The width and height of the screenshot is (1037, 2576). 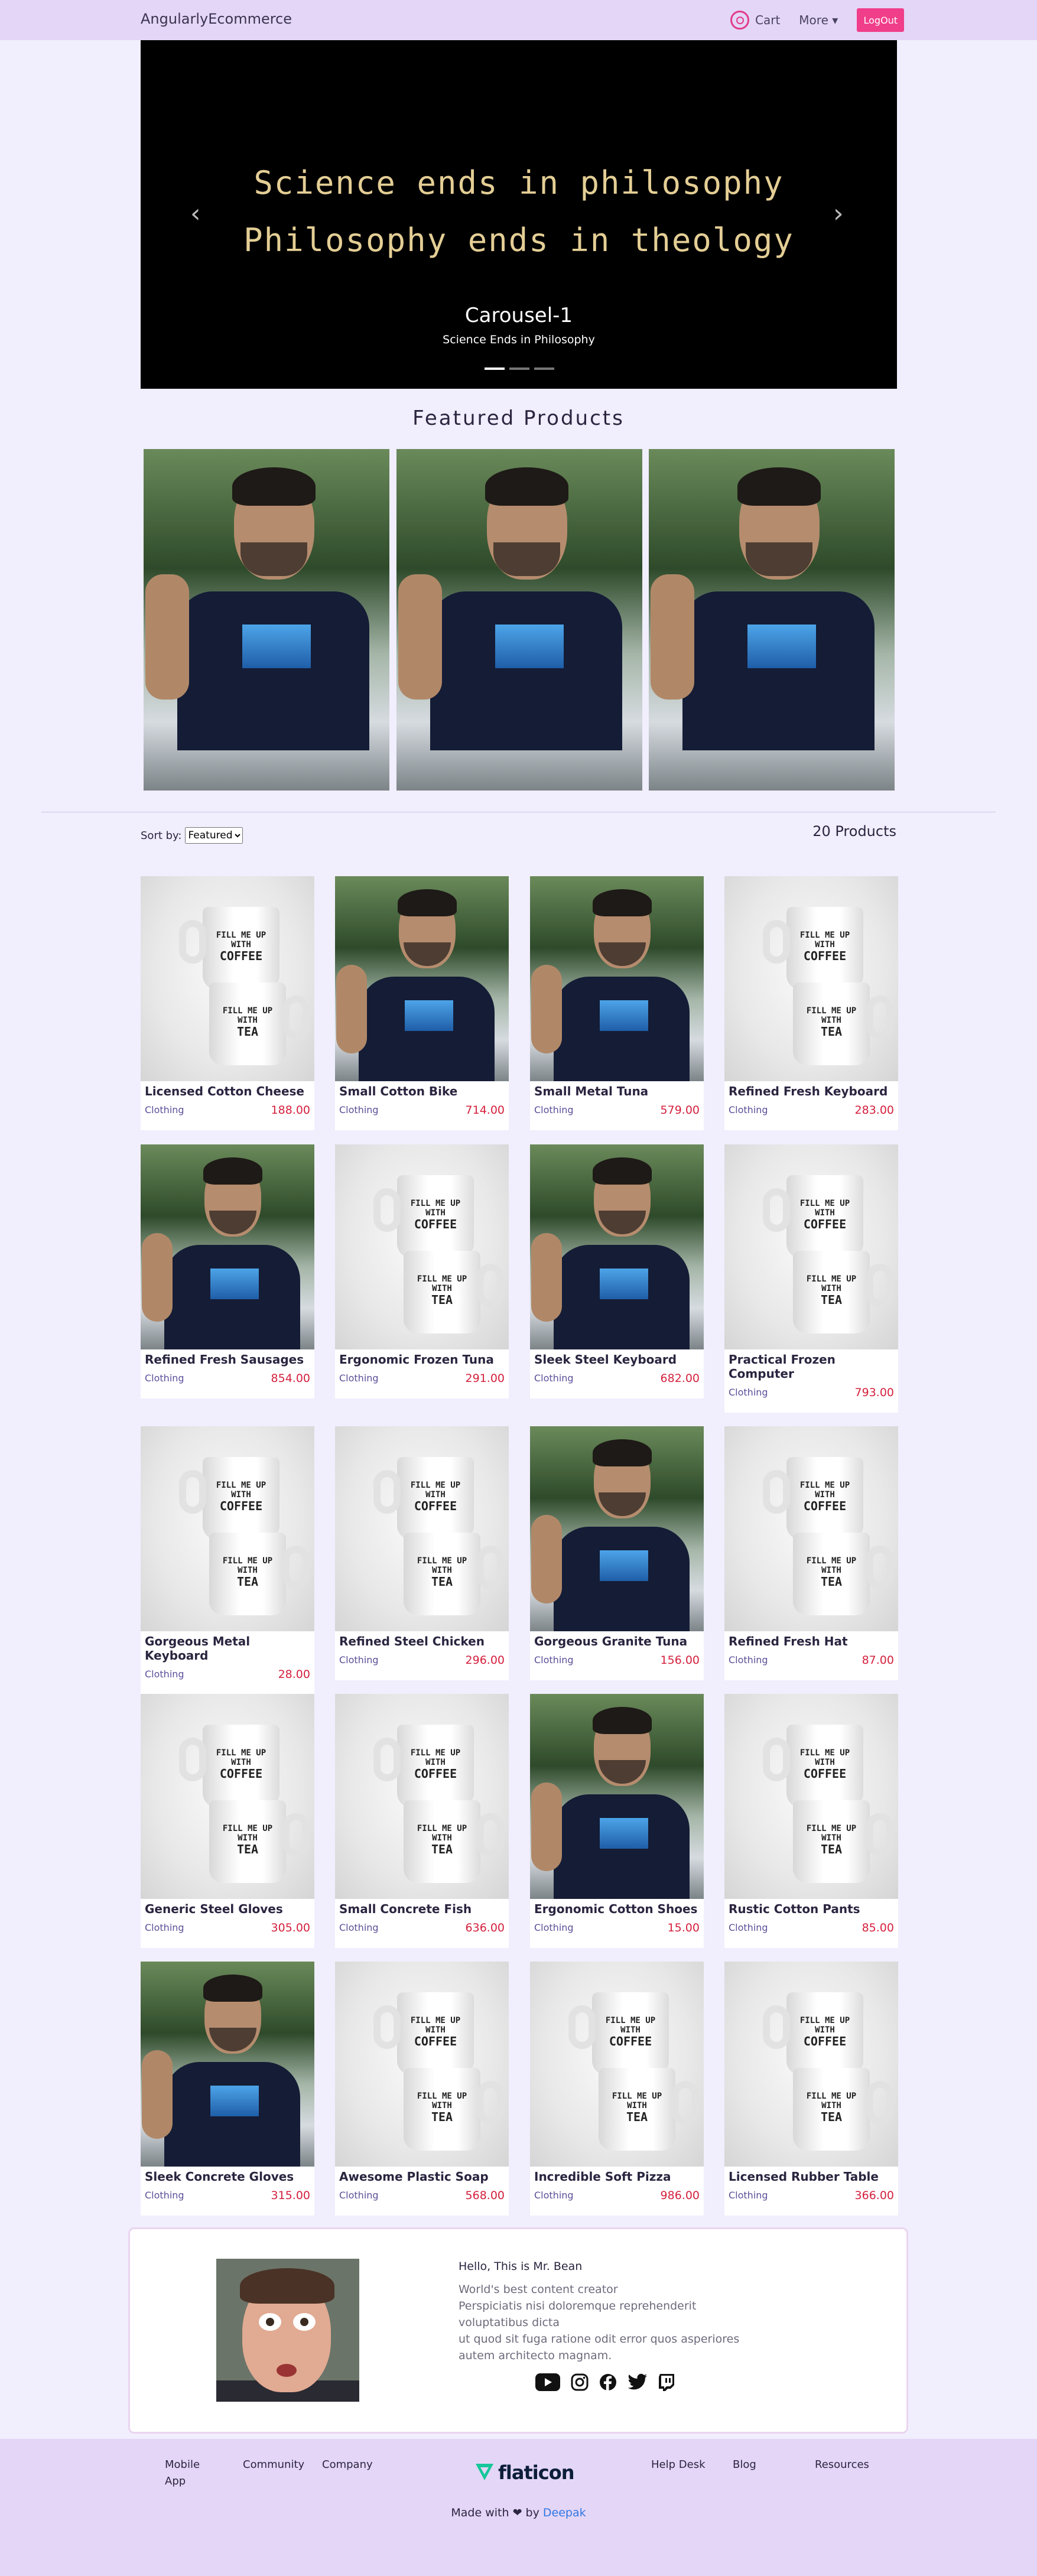 I want to click on cart-link: Cart, so click(x=755, y=20).